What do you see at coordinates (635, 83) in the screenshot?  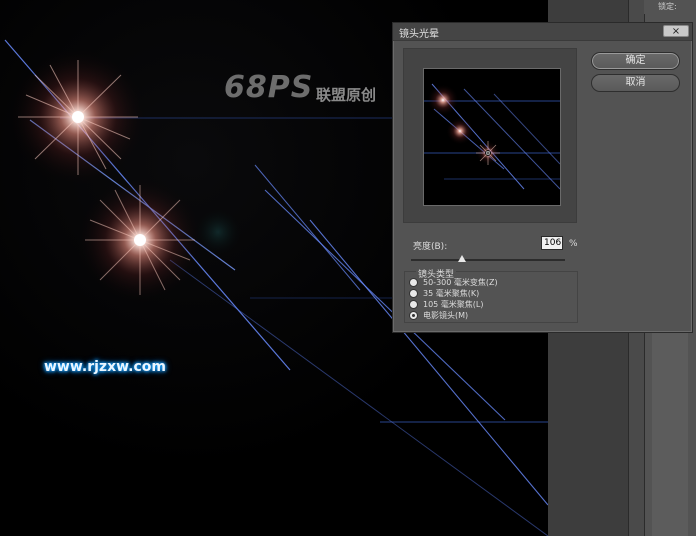 I see `cancel-button: 取消` at bounding box center [635, 83].